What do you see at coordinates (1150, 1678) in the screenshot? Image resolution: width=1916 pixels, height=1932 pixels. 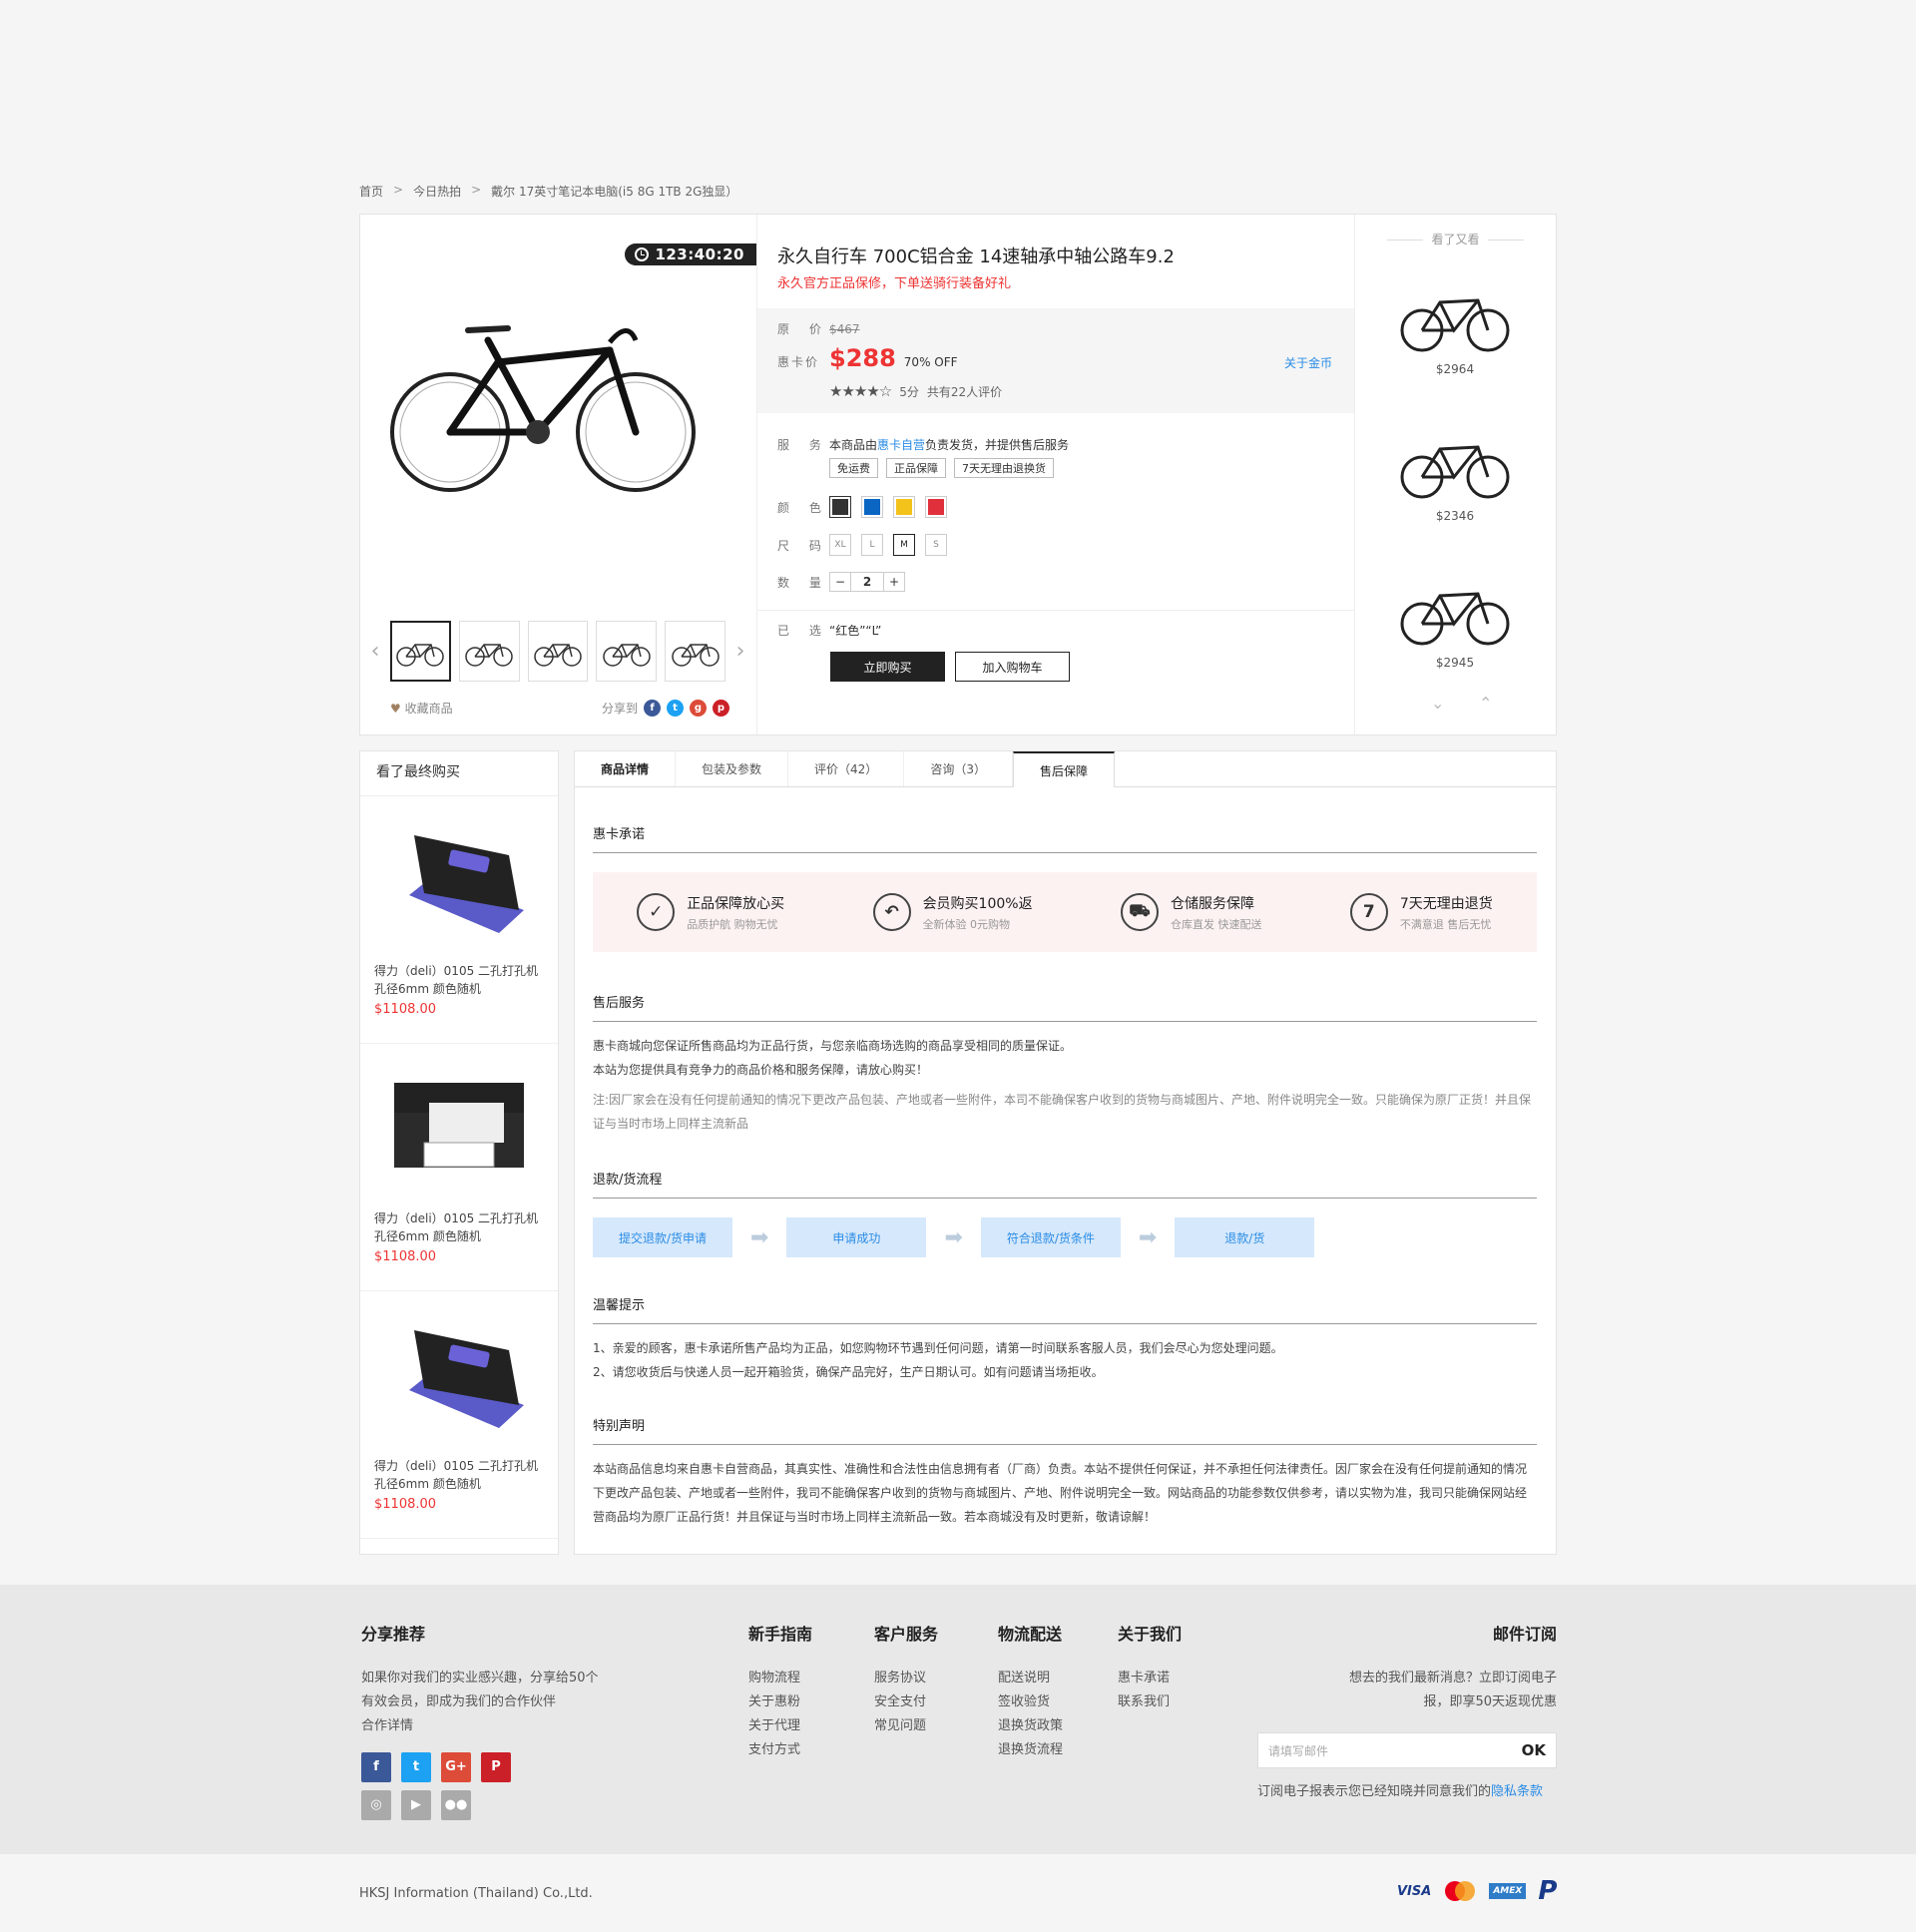 I see `footer-link: 惠卡承诺` at bounding box center [1150, 1678].